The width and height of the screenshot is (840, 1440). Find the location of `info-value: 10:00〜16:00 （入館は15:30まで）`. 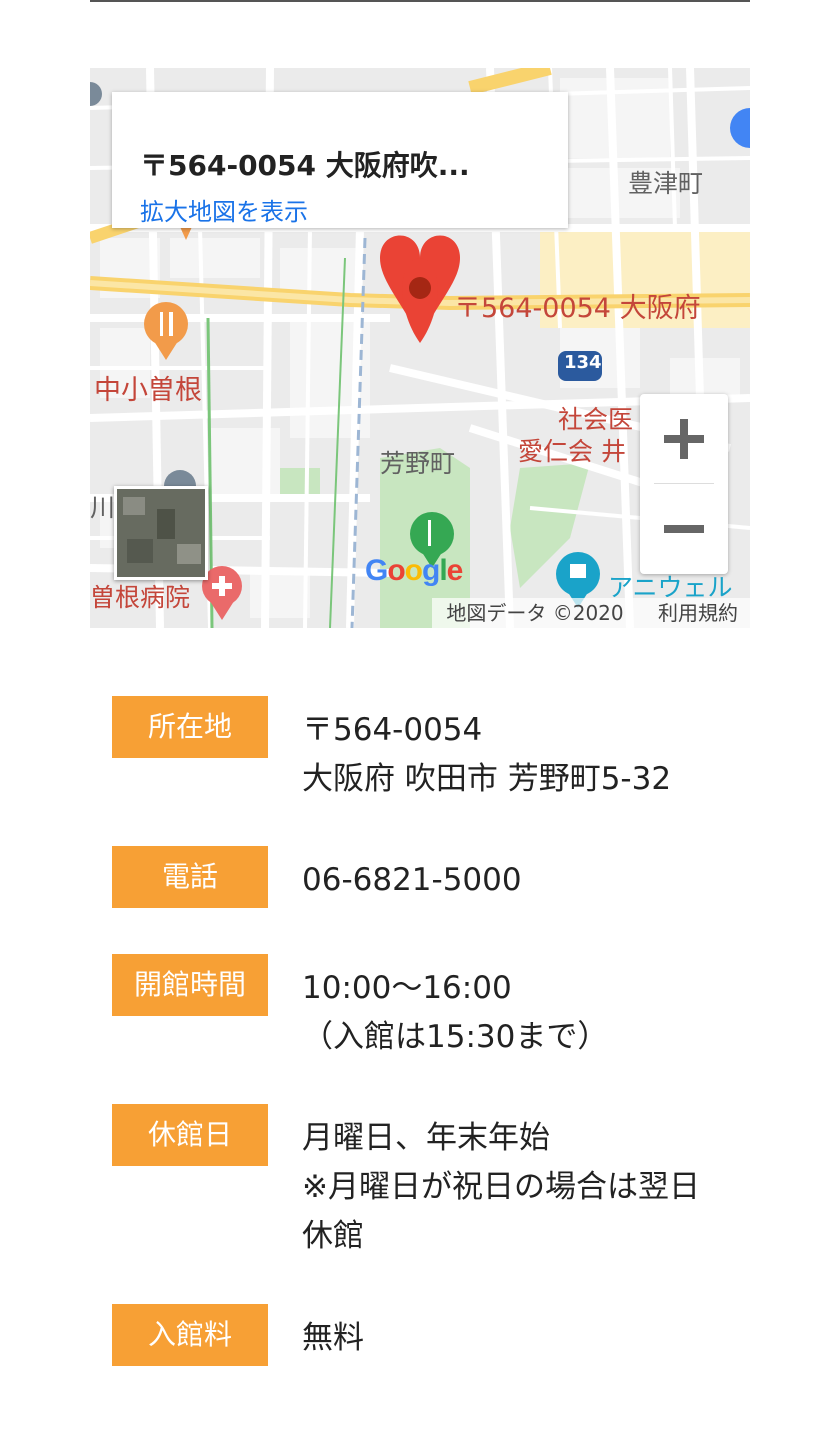

info-value: 10:00〜16:00 （入館は15:30まで） is located at coordinates (455, 1012).